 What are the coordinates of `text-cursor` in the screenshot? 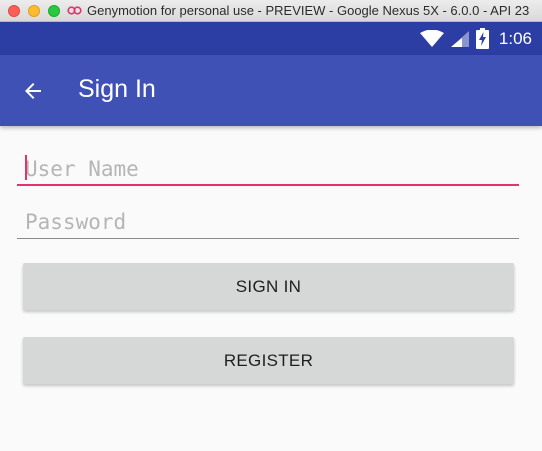 It's located at (26, 167).